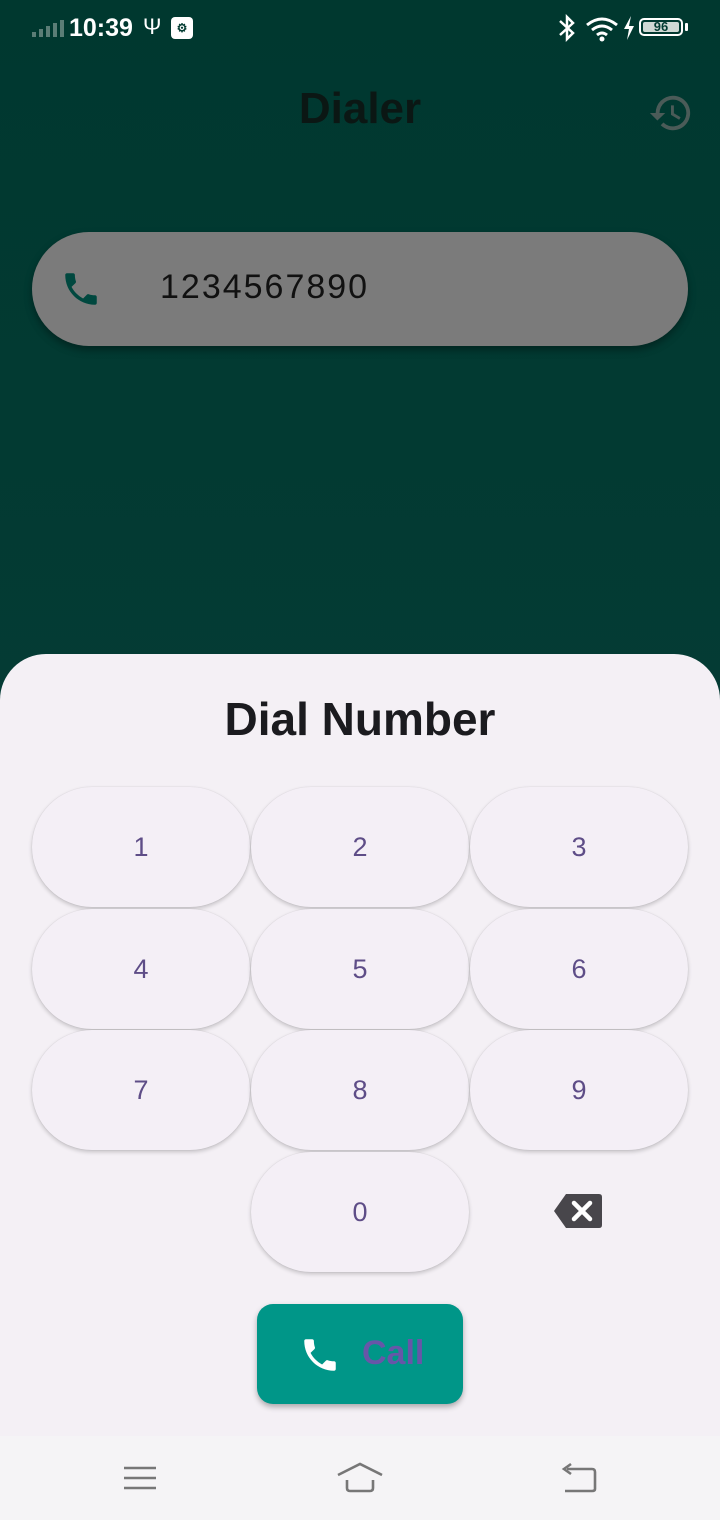 This screenshot has height=1520, width=720. What do you see at coordinates (360, 1354) in the screenshot?
I see `call-button: Call` at bounding box center [360, 1354].